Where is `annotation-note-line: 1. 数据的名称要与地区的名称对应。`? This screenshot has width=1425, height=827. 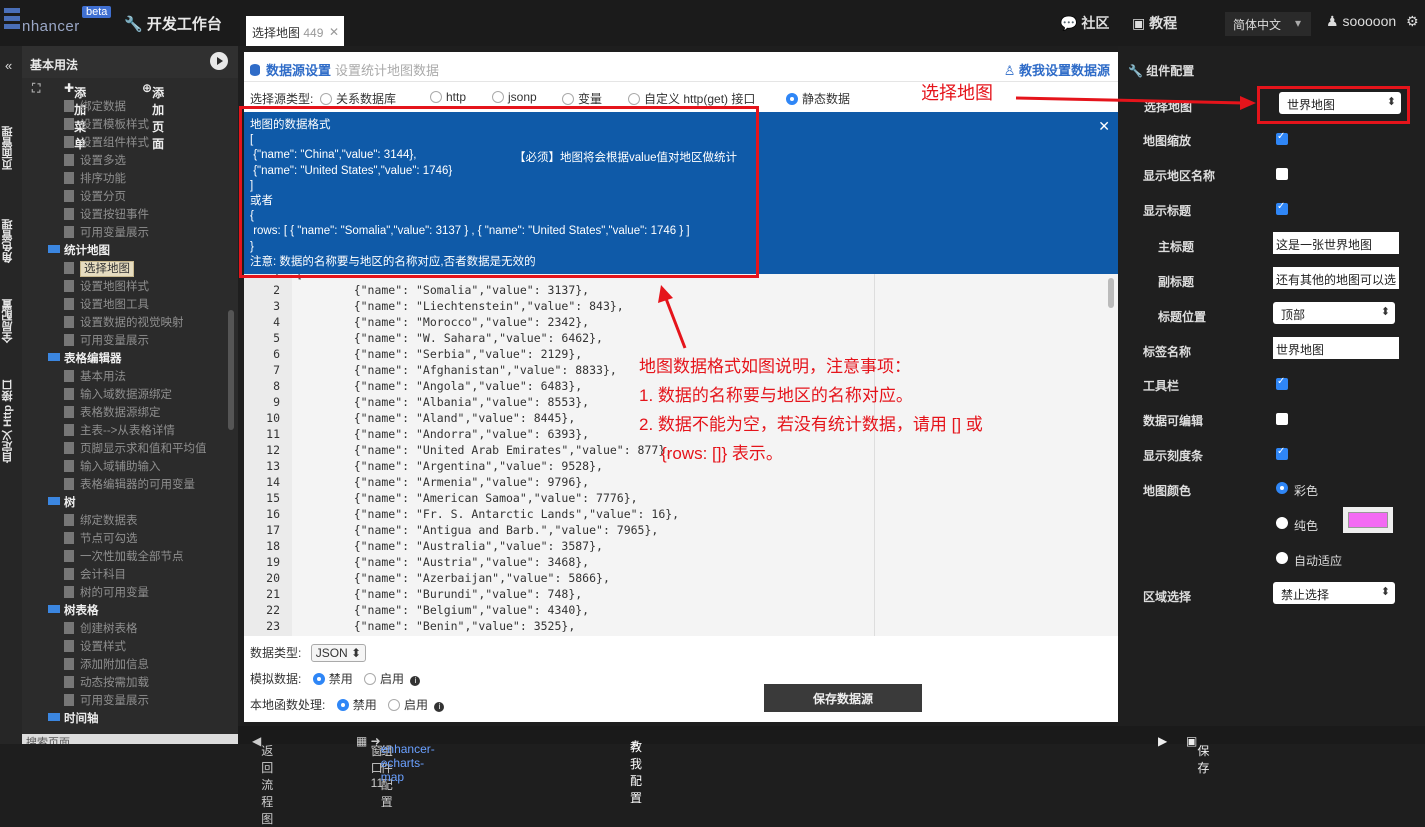 annotation-note-line: 1. 数据的名称要与地区的名称对应。 is located at coordinates (776, 395).